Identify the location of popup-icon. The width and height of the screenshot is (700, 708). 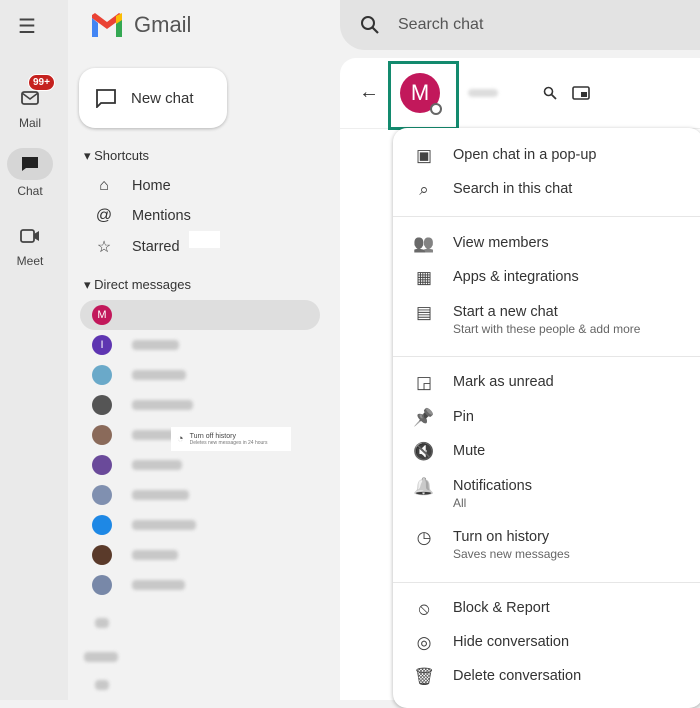
(581, 93).